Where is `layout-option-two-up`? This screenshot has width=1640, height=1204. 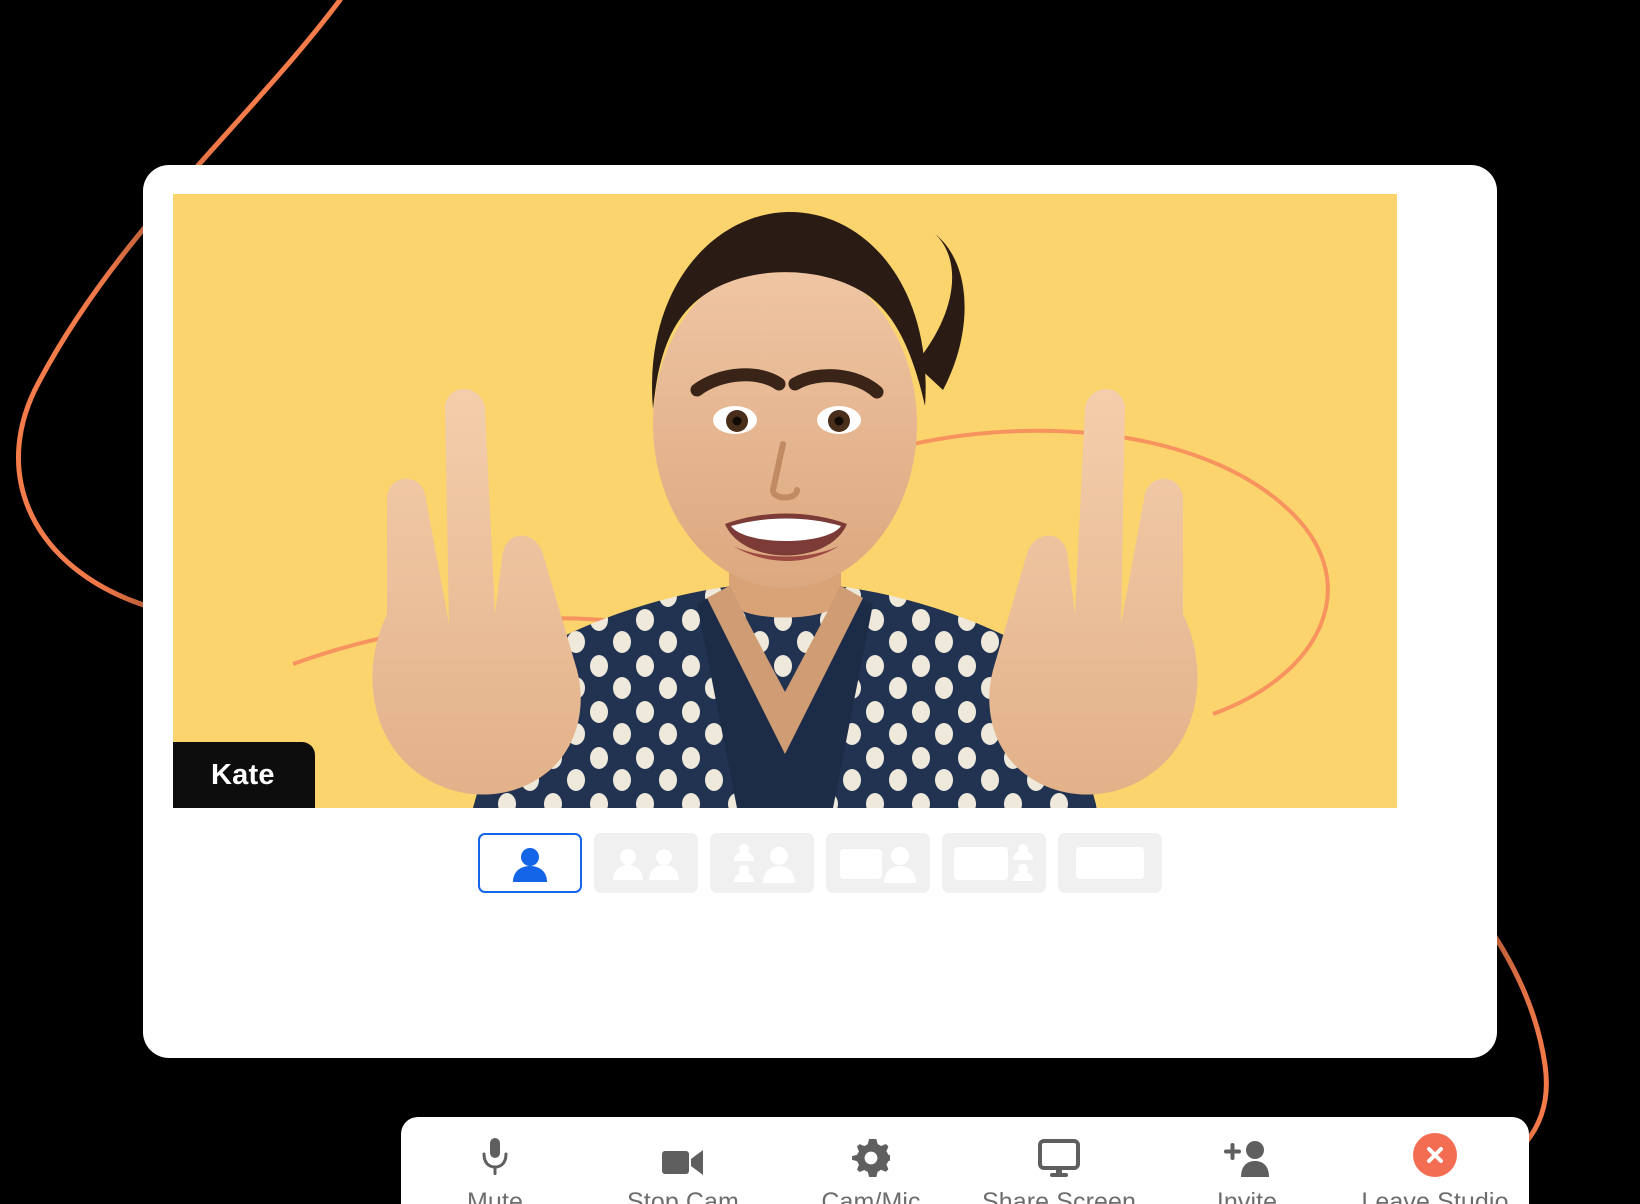
layout-option-two-up is located at coordinates (646, 863).